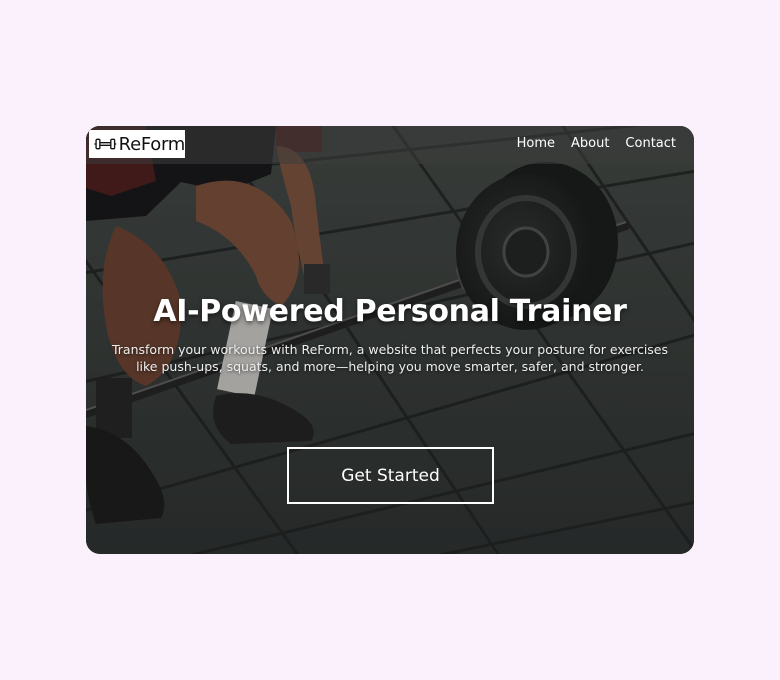 This screenshot has width=780, height=680. Describe the element at coordinates (536, 143) in the screenshot. I see `nav-link-home: Home` at that location.